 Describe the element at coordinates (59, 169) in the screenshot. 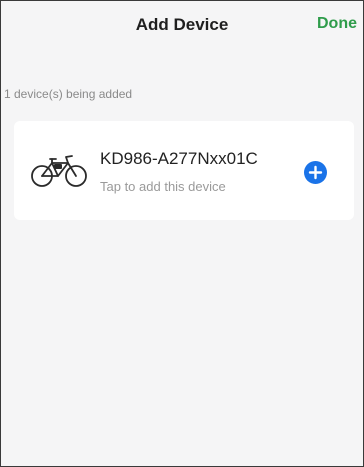

I see `bicycle-icon` at that location.